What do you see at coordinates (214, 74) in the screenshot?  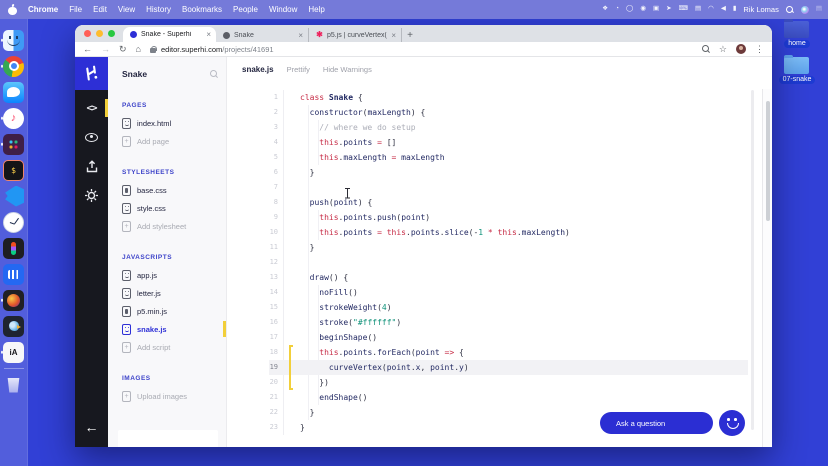 I see `project-search-icon` at bounding box center [214, 74].